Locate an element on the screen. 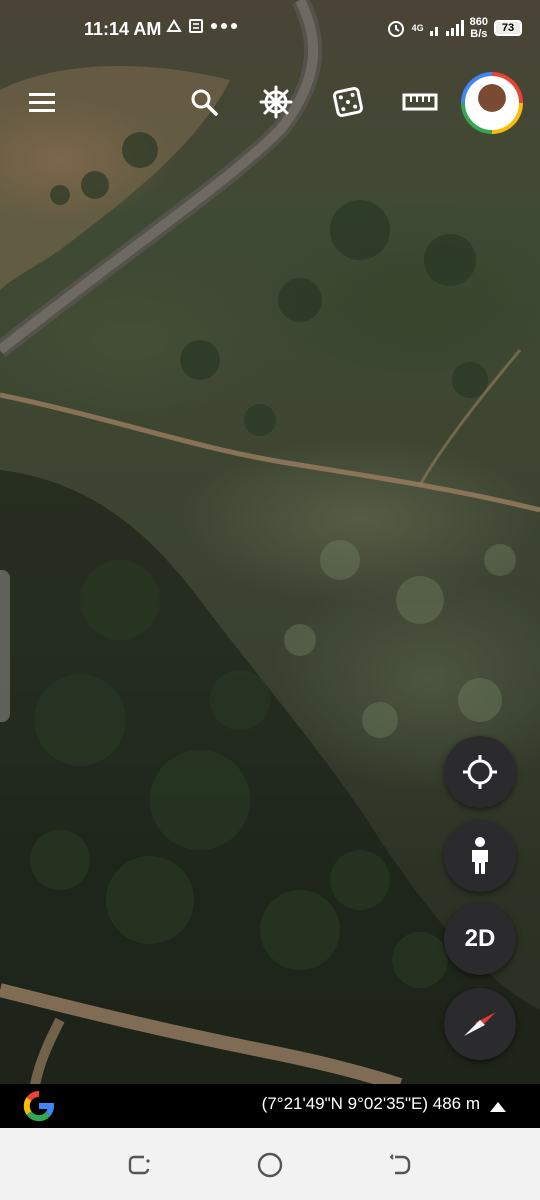  voyager-button is located at coordinates (276, 102).